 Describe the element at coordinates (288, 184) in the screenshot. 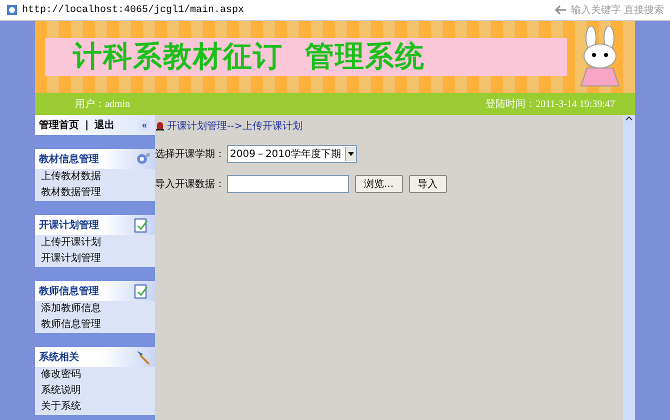

I see `file-path-field` at that location.